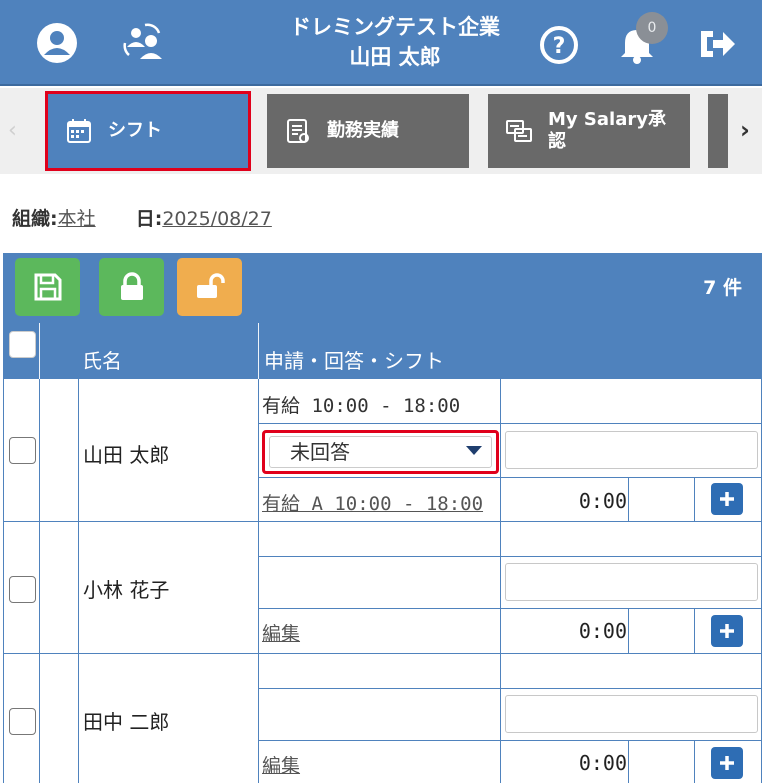 The height and width of the screenshot is (783, 762). I want to click on table-header: 氏名 申請・回答・シフト, so click(382, 351).